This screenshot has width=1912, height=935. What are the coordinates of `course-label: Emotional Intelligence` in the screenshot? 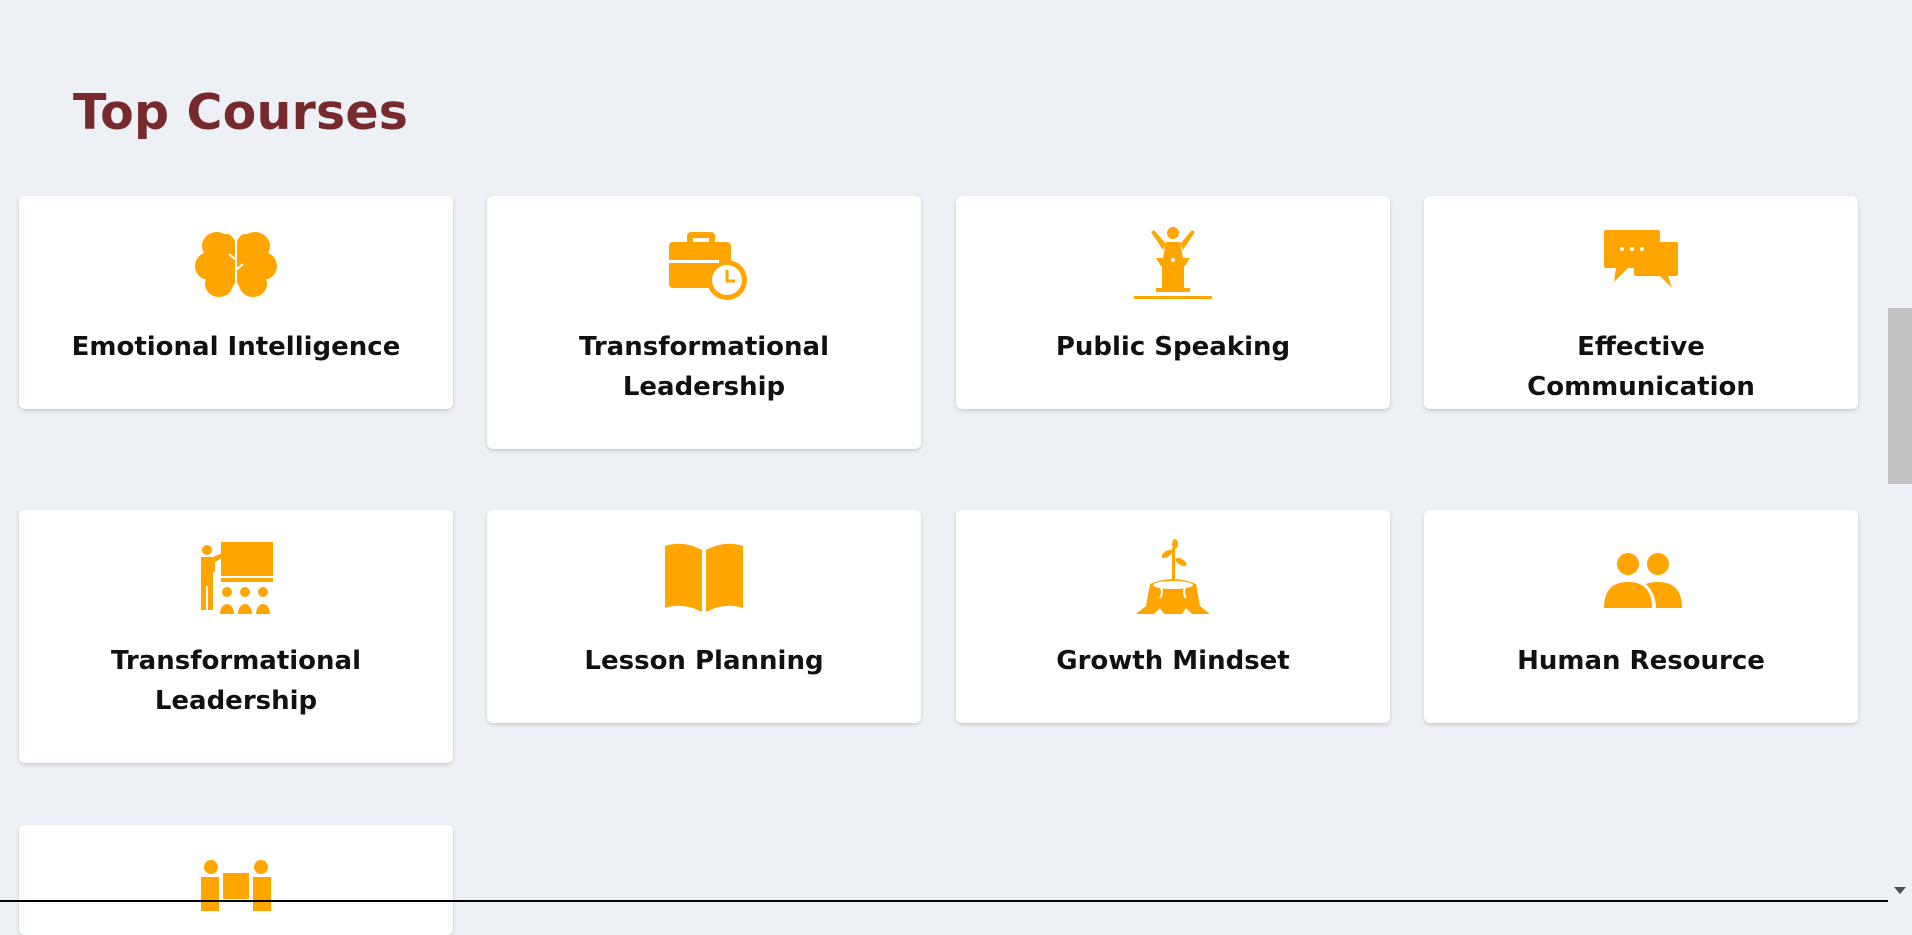 It's located at (236, 347).